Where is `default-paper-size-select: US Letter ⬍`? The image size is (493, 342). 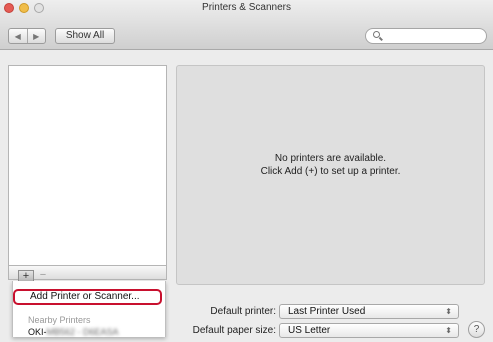
default-paper-size-select: US Letter ⬍ is located at coordinates (369, 330).